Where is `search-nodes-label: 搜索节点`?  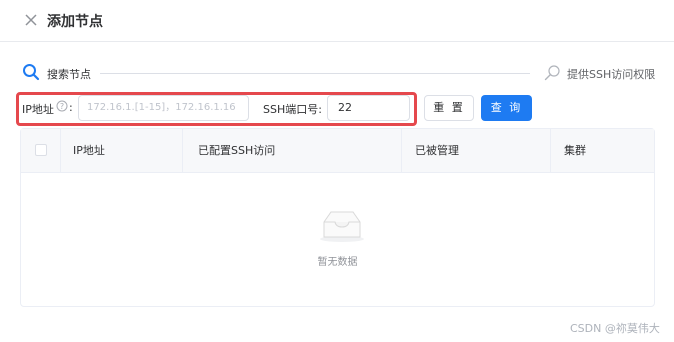 search-nodes-label: 搜索节点 is located at coordinates (69, 74).